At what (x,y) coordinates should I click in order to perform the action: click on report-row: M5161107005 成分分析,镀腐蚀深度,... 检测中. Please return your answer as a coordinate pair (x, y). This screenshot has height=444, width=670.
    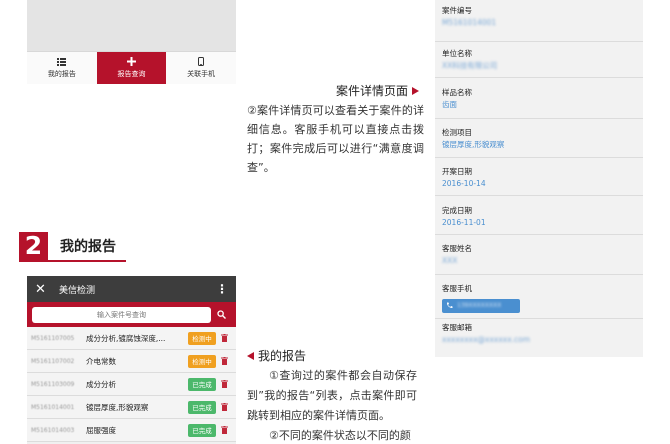
    Looking at the image, I should click on (131, 338).